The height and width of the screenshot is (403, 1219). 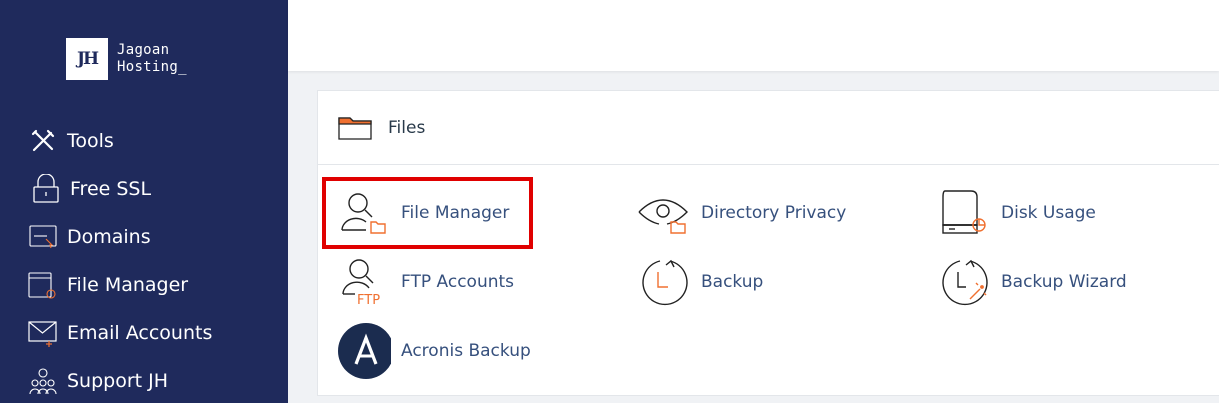 What do you see at coordinates (43, 141) in the screenshot?
I see `tools-icon` at bounding box center [43, 141].